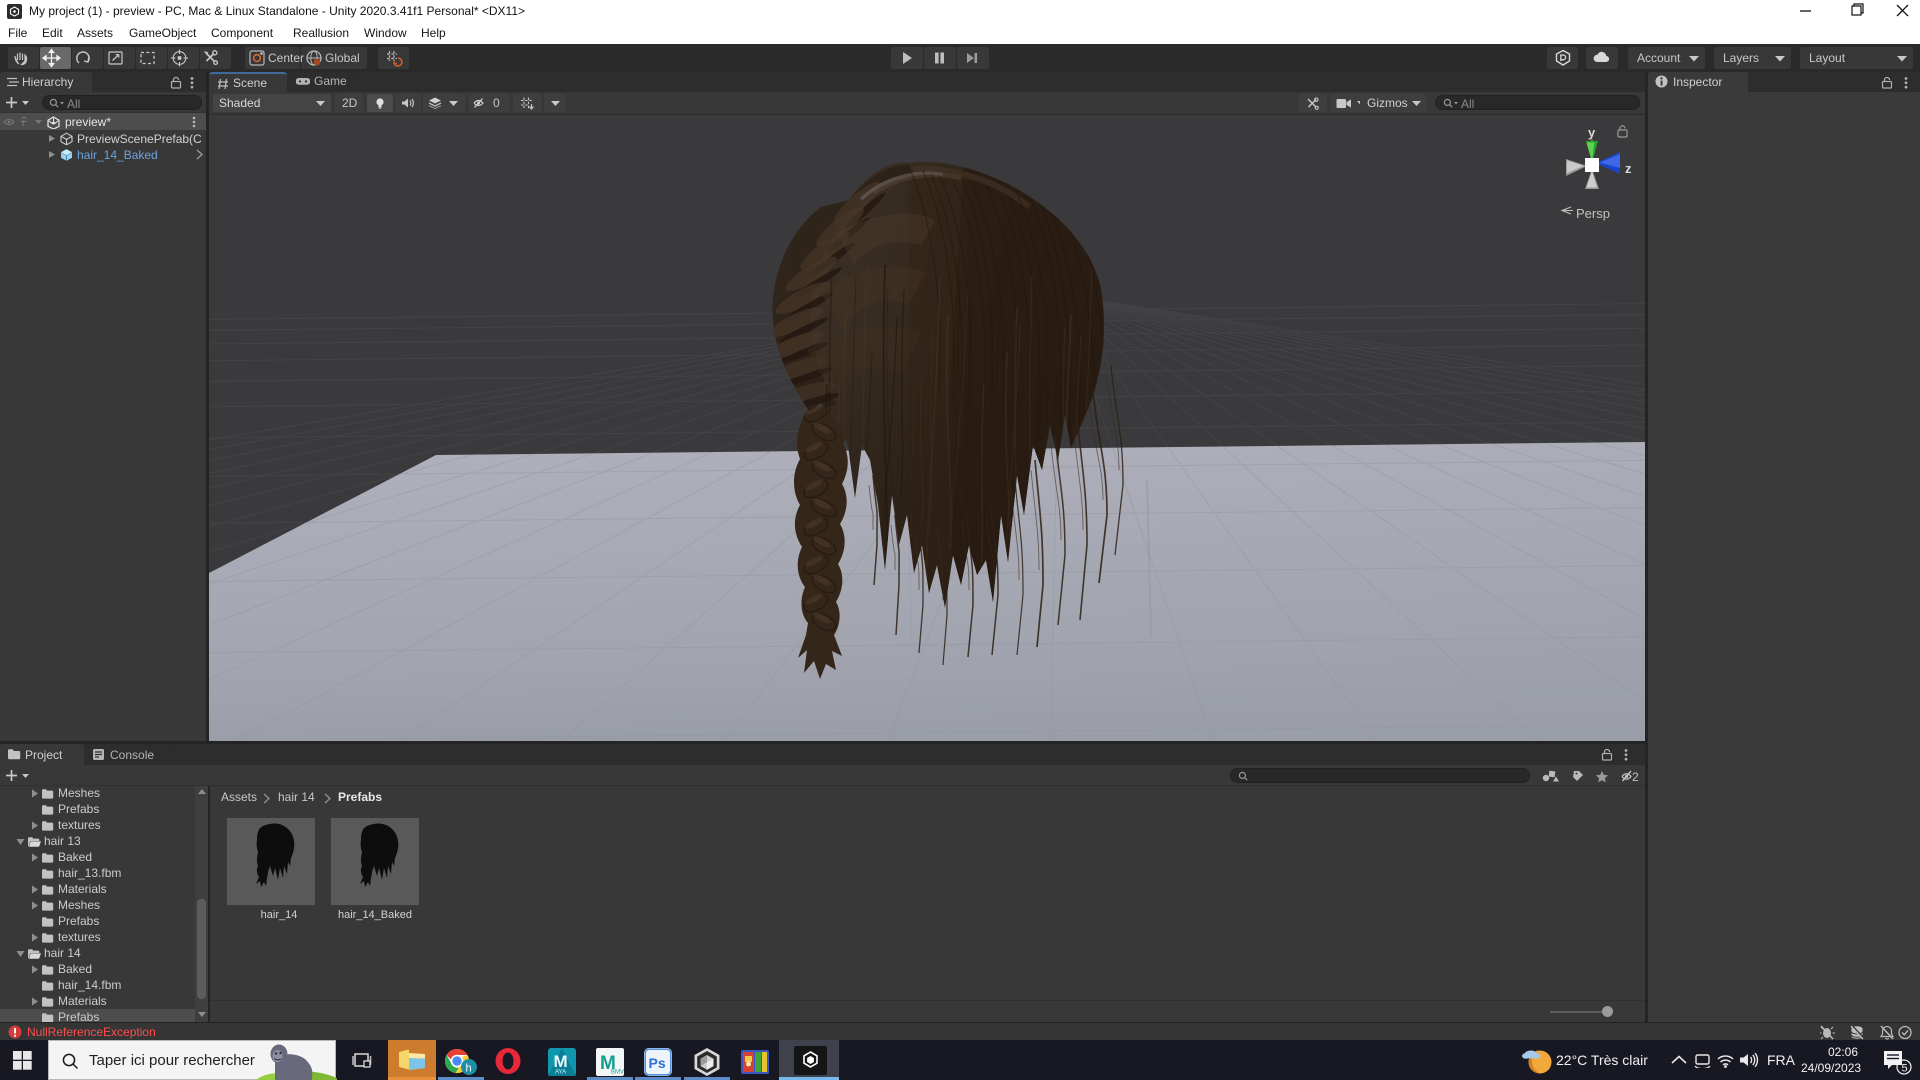  I want to click on svg-text: Persp, so click(1593, 213).